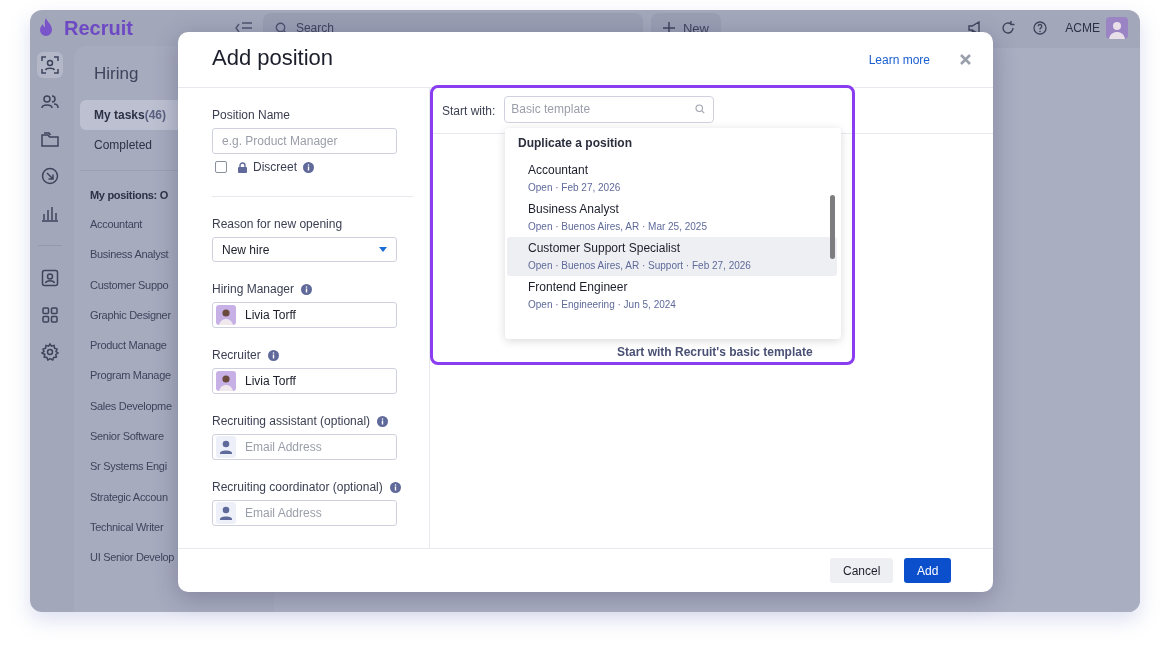 The height and width of the screenshot is (647, 1170). What do you see at coordinates (1082, 28) in the screenshot?
I see `account-name: ACME` at bounding box center [1082, 28].